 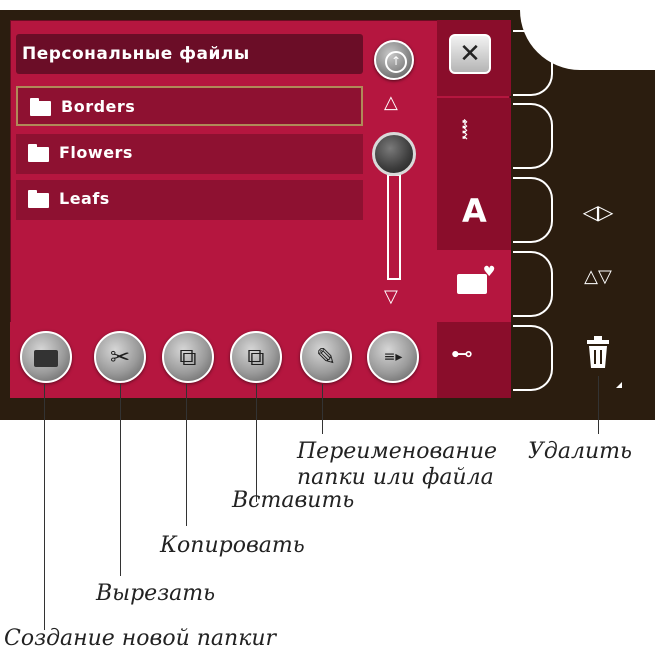 What do you see at coordinates (96, 152) in the screenshot?
I see `folder-label: Flowers` at bounding box center [96, 152].